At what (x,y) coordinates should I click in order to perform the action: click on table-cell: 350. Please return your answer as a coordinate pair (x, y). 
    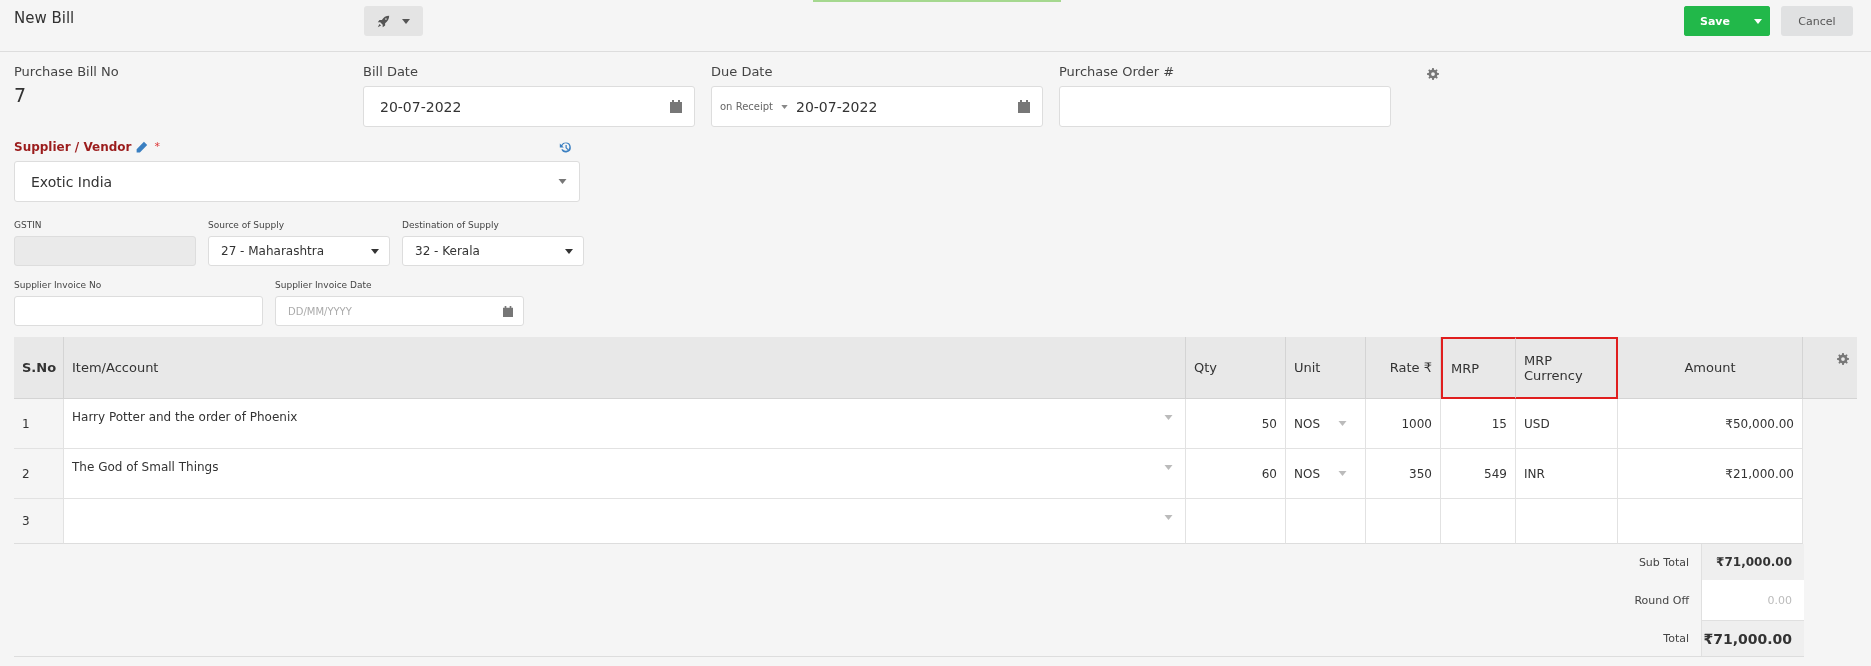
    Looking at the image, I should click on (1403, 474).